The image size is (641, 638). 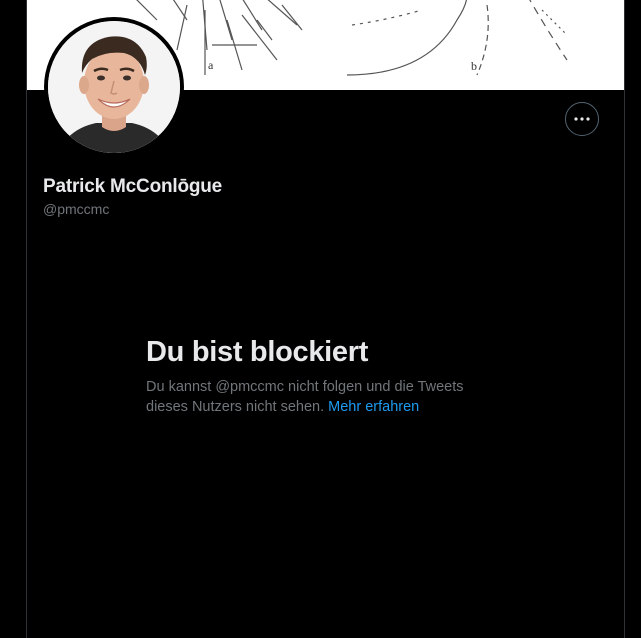 What do you see at coordinates (373, 407) in the screenshot?
I see `learn-more-link: Mehr erfahren` at bounding box center [373, 407].